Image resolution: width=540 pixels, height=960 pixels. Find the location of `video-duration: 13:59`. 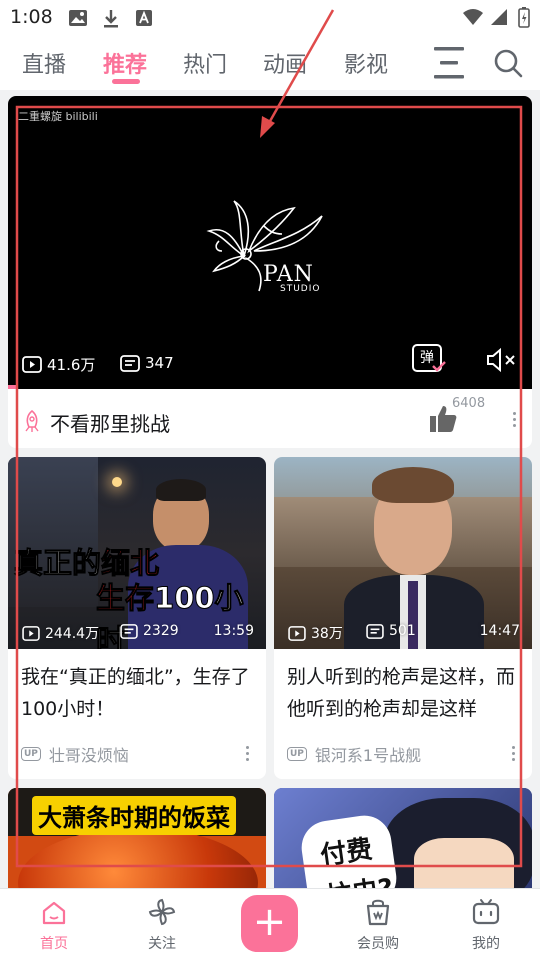

video-duration: 13:59 is located at coordinates (233, 631).